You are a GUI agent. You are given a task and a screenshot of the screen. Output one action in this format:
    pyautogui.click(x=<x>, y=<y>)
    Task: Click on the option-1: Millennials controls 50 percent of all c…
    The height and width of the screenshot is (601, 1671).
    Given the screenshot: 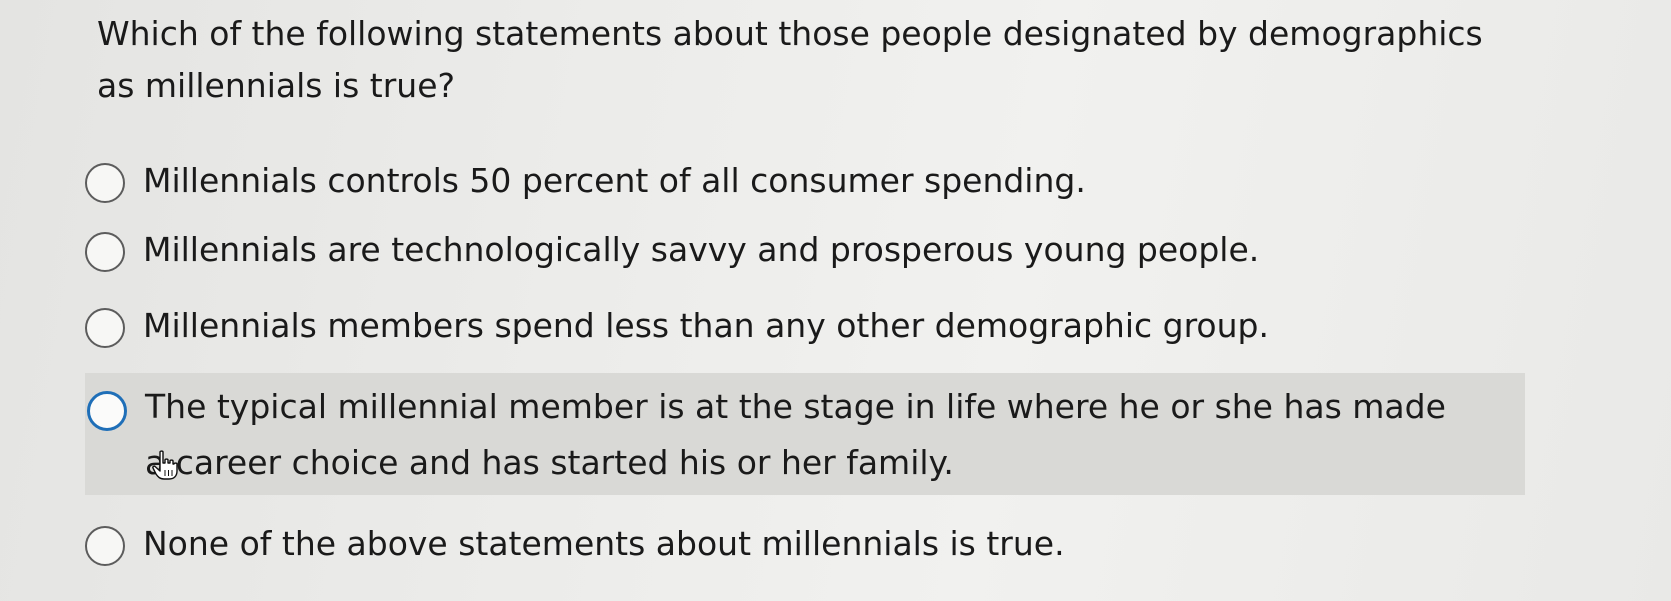 What is the action you would take?
    pyautogui.click(x=805, y=181)
    